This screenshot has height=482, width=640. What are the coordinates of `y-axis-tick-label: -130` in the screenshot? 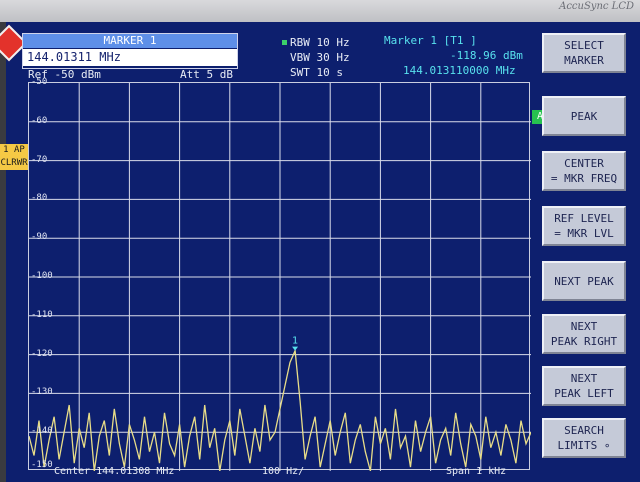 It's located at (42, 392).